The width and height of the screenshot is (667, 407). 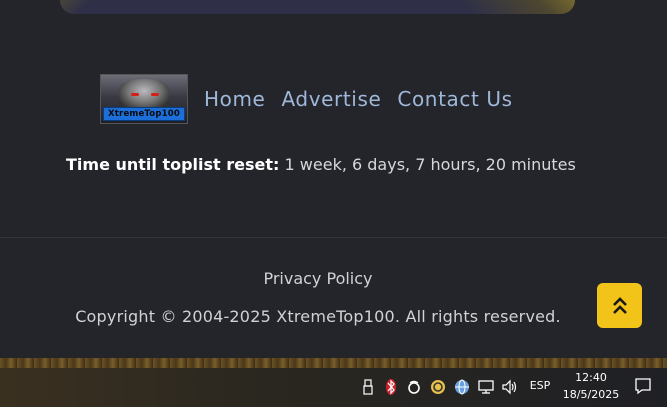 I want to click on input-language-indicator: ESP, so click(x=540, y=385).